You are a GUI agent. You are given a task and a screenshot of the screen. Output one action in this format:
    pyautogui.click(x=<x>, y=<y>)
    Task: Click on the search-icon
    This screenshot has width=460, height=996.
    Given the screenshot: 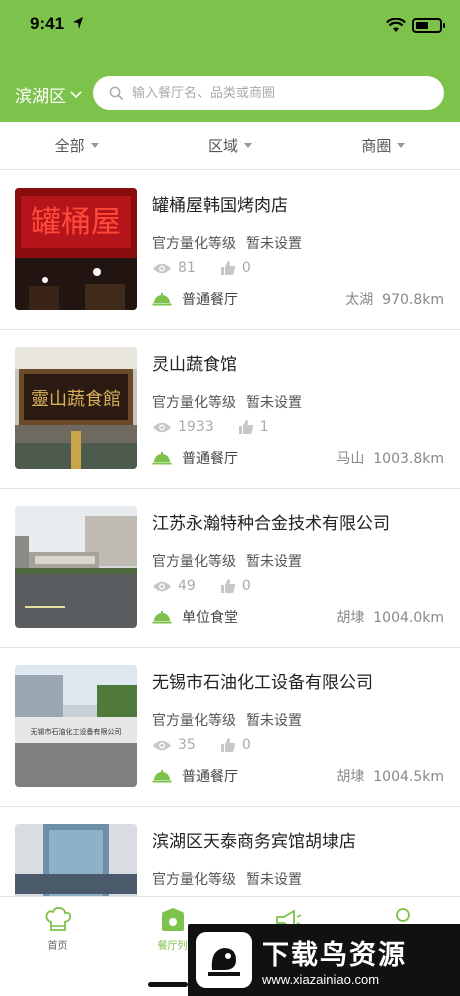 What is the action you would take?
    pyautogui.click(x=116, y=93)
    